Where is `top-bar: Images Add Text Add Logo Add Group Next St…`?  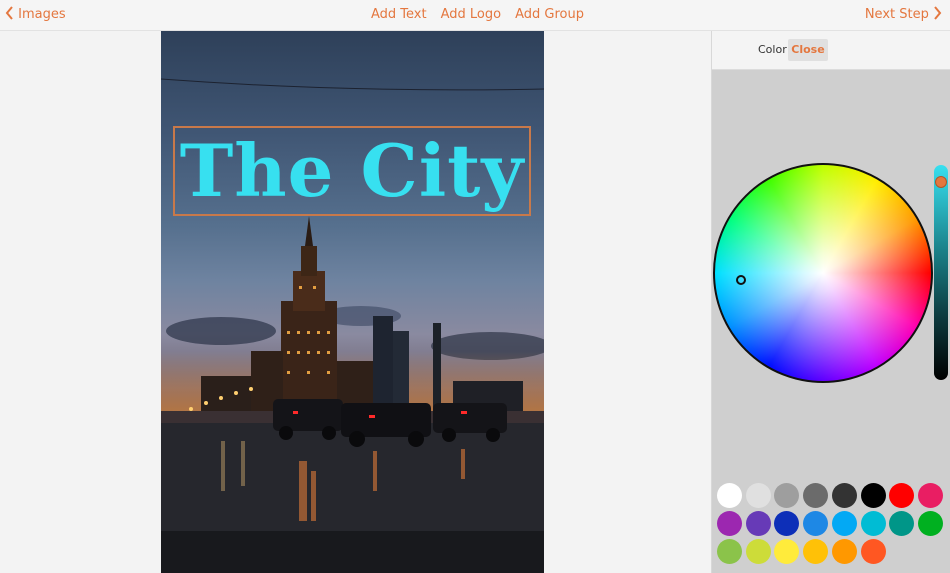
top-bar: Images Add Text Add Logo Add Group Next St… is located at coordinates (475, 15).